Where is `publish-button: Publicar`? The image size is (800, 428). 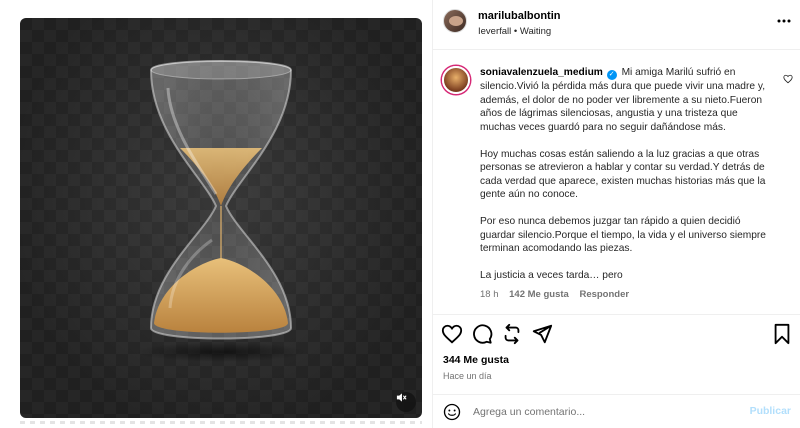 publish-button: Publicar is located at coordinates (770, 411).